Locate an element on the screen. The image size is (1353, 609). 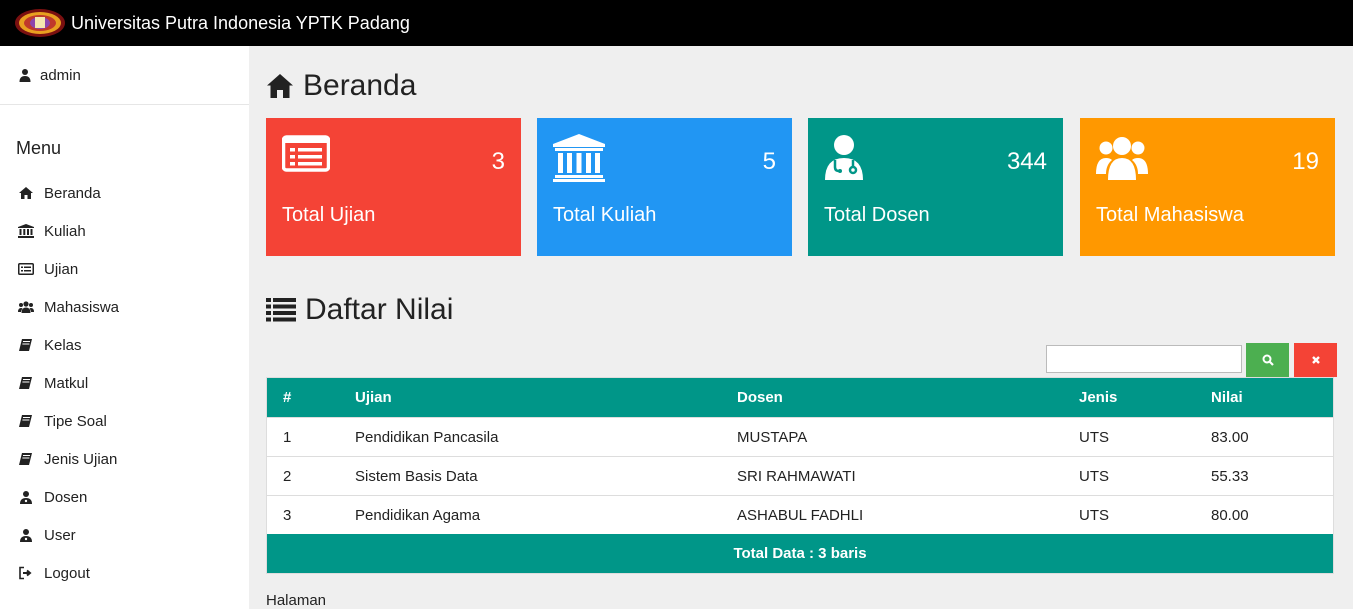
table-cell: 80.00 is located at coordinates (1230, 515).